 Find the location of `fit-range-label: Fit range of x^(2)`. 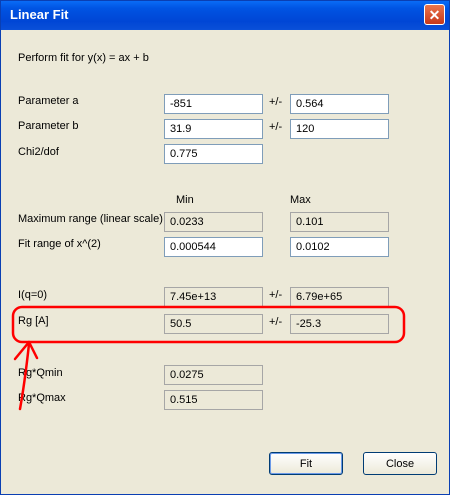

fit-range-label: Fit range of x^(2) is located at coordinates (59, 244).